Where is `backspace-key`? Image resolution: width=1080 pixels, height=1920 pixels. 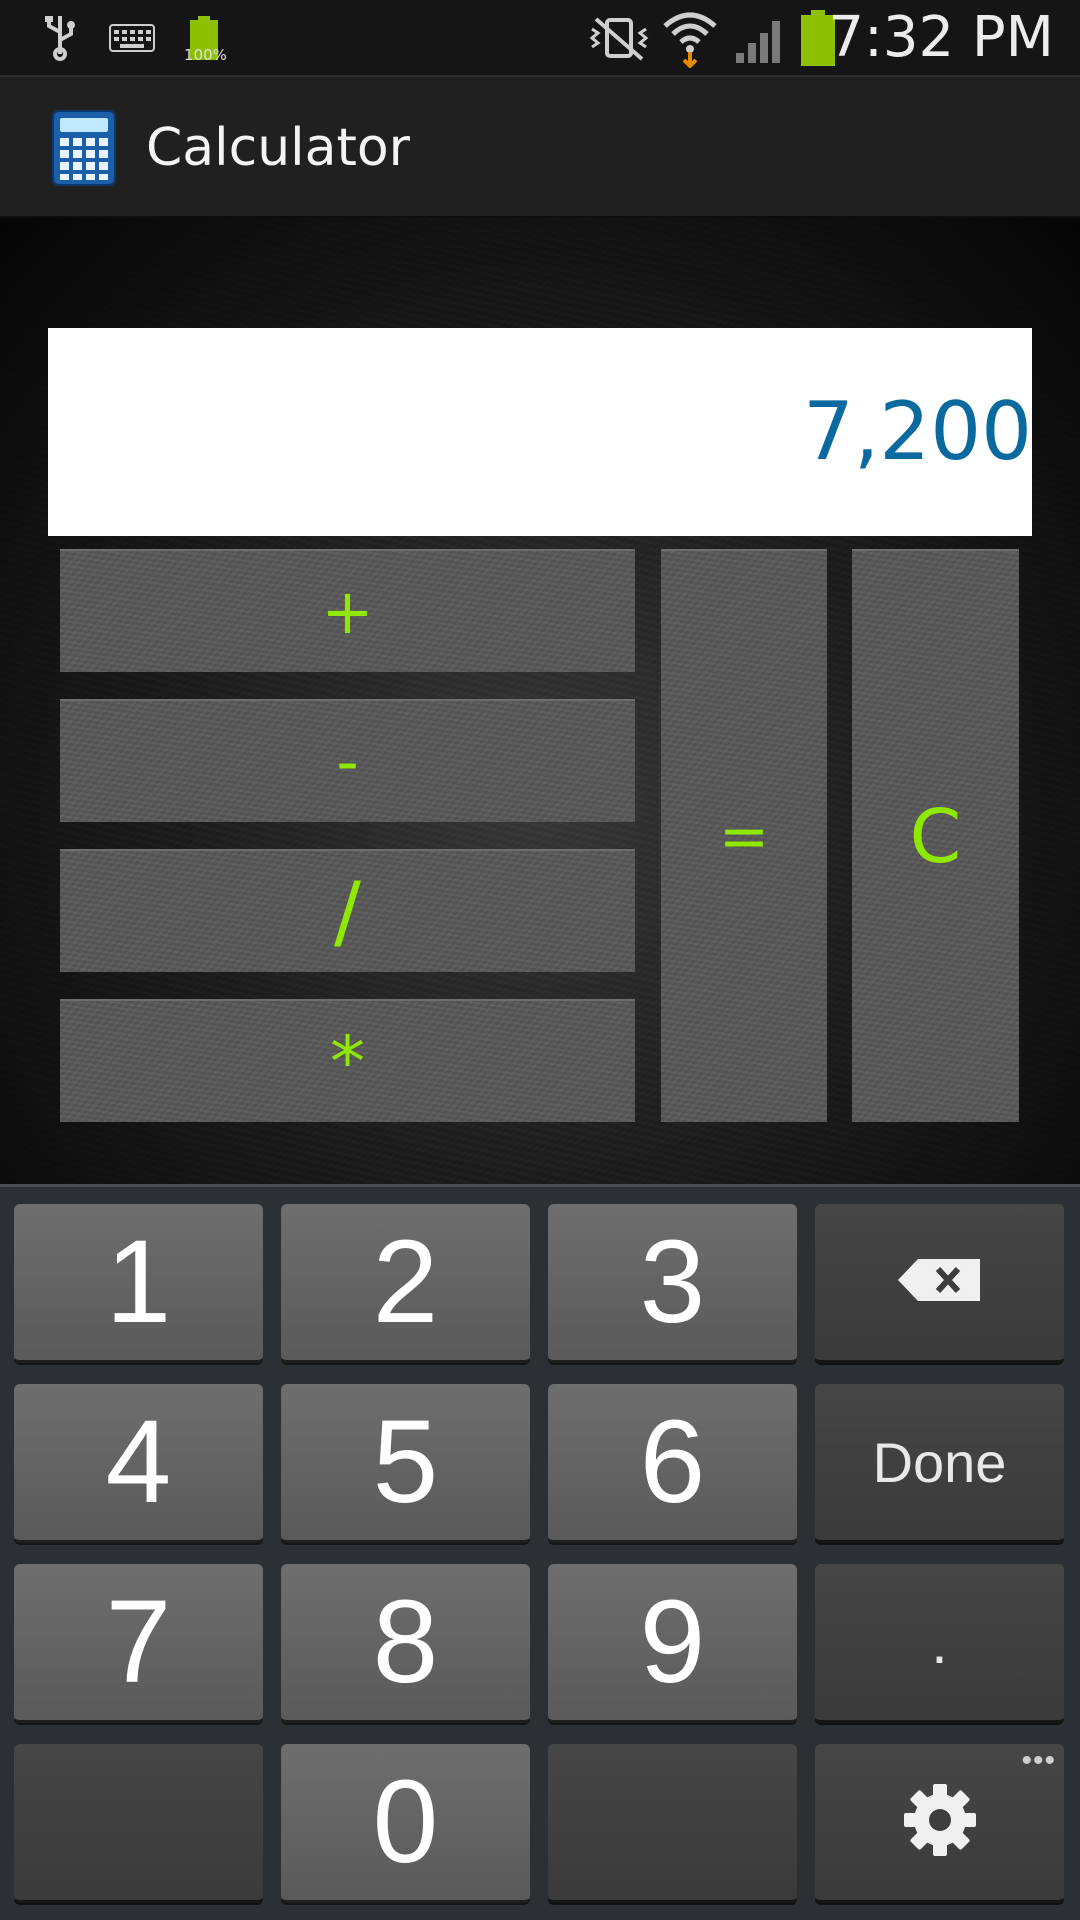
backspace-key is located at coordinates (939, 1283).